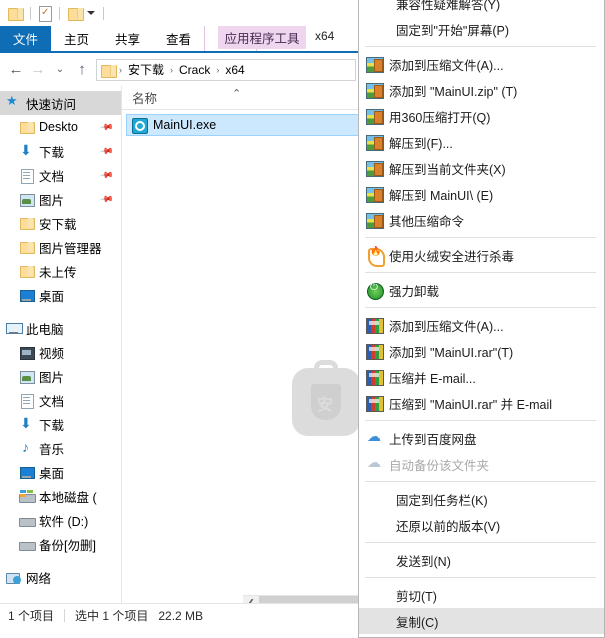 Image resolution: width=605 pixels, height=638 pixels. I want to click on sidebar-item-label: 图片, so click(52, 377).